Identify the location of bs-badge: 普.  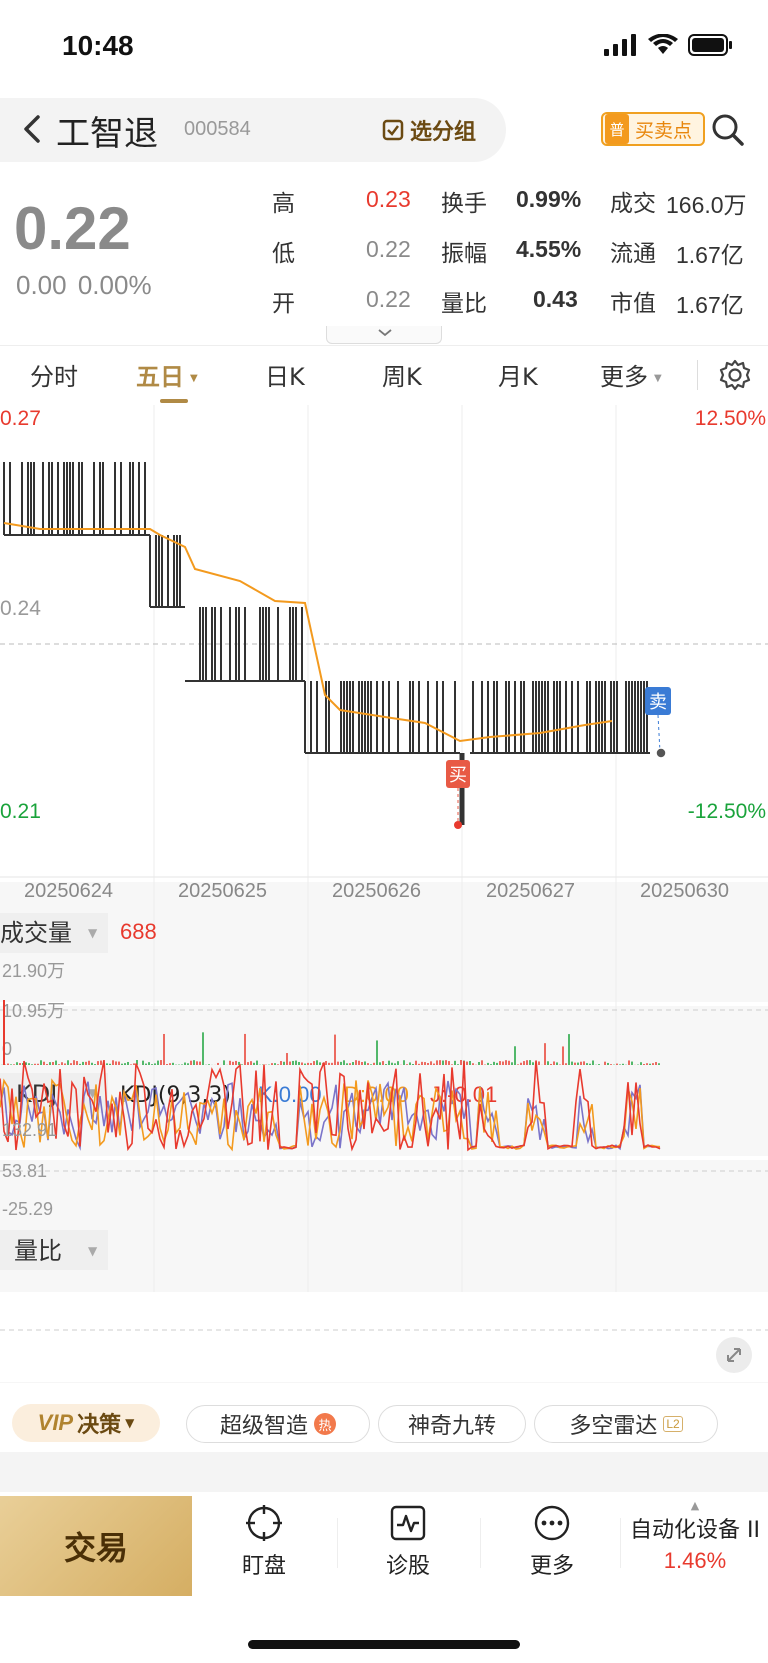
(617, 129).